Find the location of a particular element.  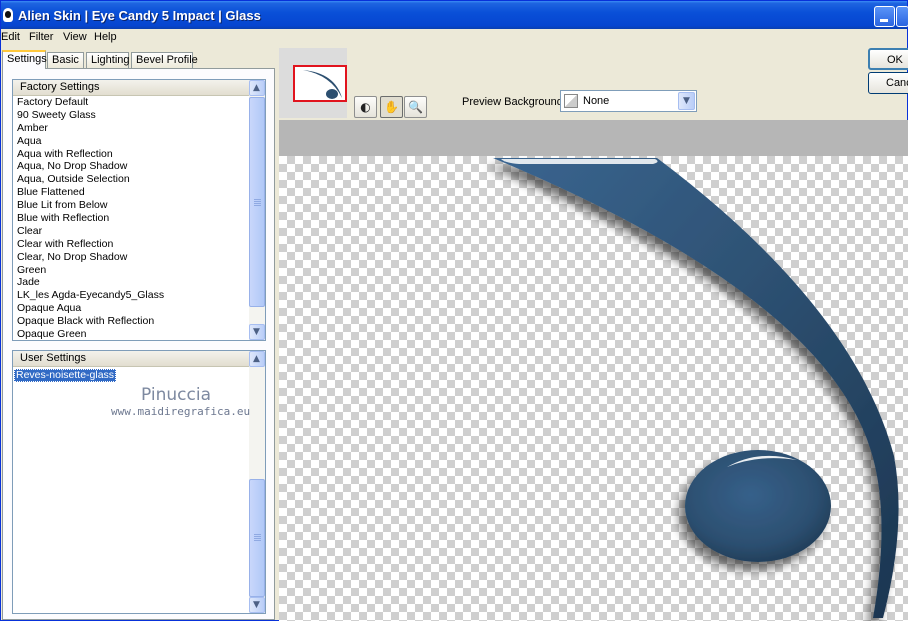

minimize-button is located at coordinates (884, 16).